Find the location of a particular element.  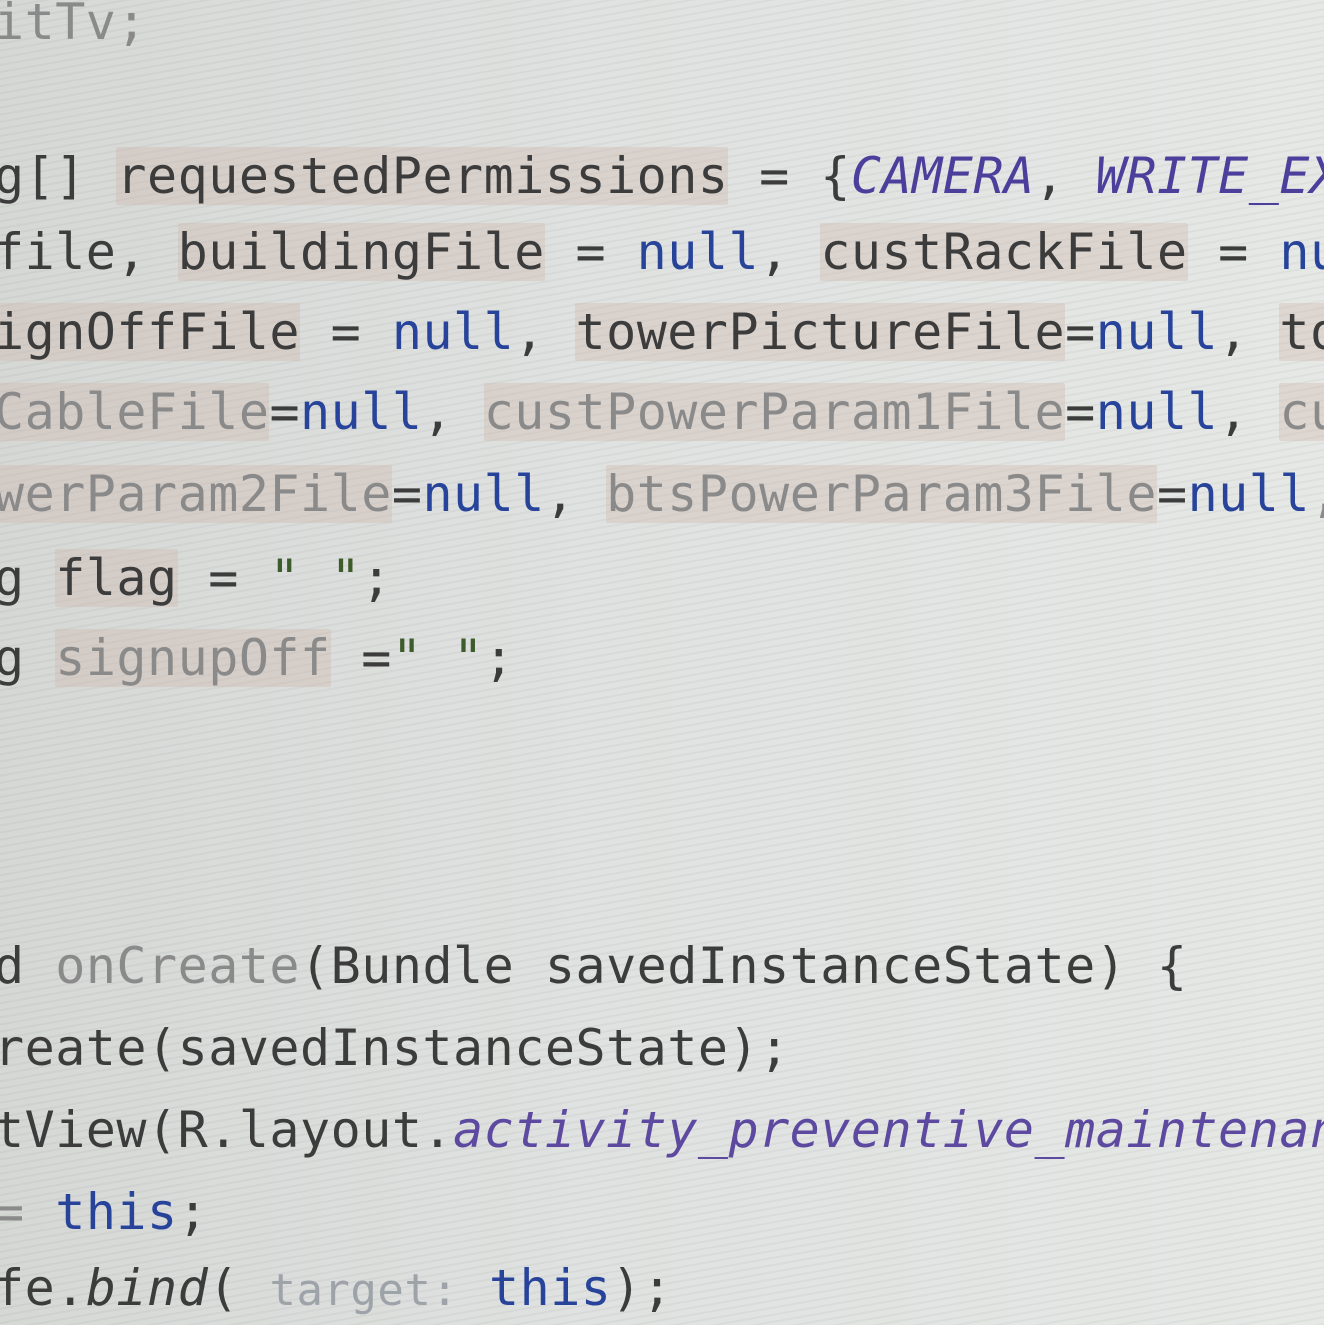

code-token: werParam2File is located at coordinates (196, 494).